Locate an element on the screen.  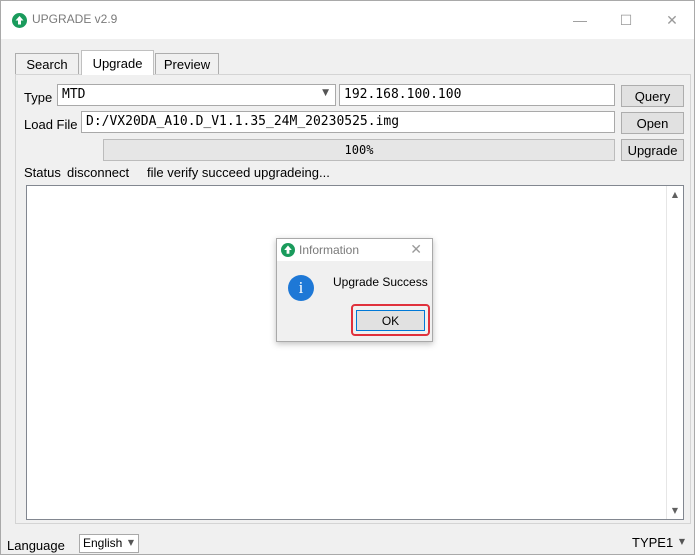
ip-address-input: 192.168.100.100 is located at coordinates (477, 95).